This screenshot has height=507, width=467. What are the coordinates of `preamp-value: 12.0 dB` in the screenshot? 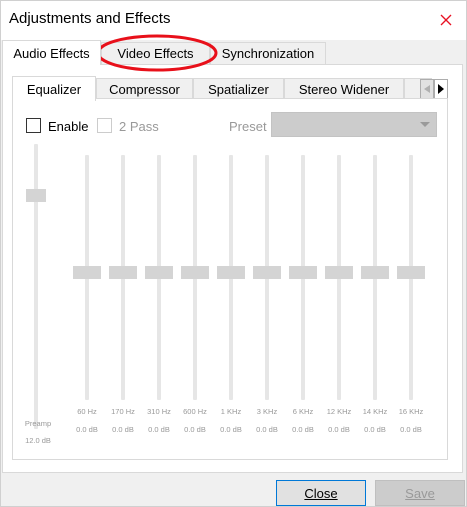 It's located at (38, 440).